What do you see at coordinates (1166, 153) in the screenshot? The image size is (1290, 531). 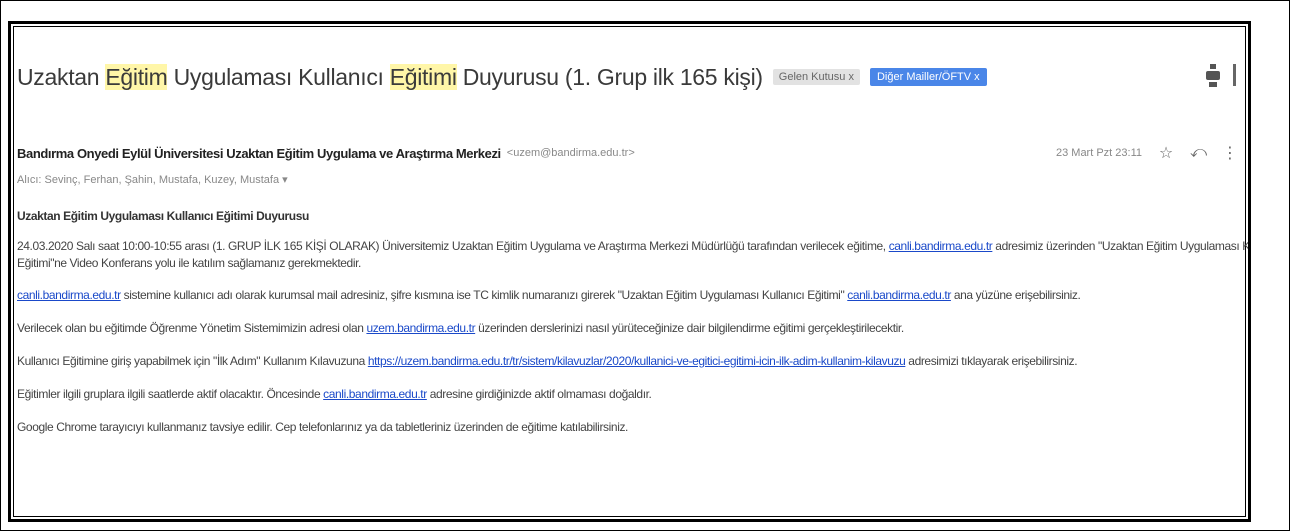 I see `star-icon: ☆` at bounding box center [1166, 153].